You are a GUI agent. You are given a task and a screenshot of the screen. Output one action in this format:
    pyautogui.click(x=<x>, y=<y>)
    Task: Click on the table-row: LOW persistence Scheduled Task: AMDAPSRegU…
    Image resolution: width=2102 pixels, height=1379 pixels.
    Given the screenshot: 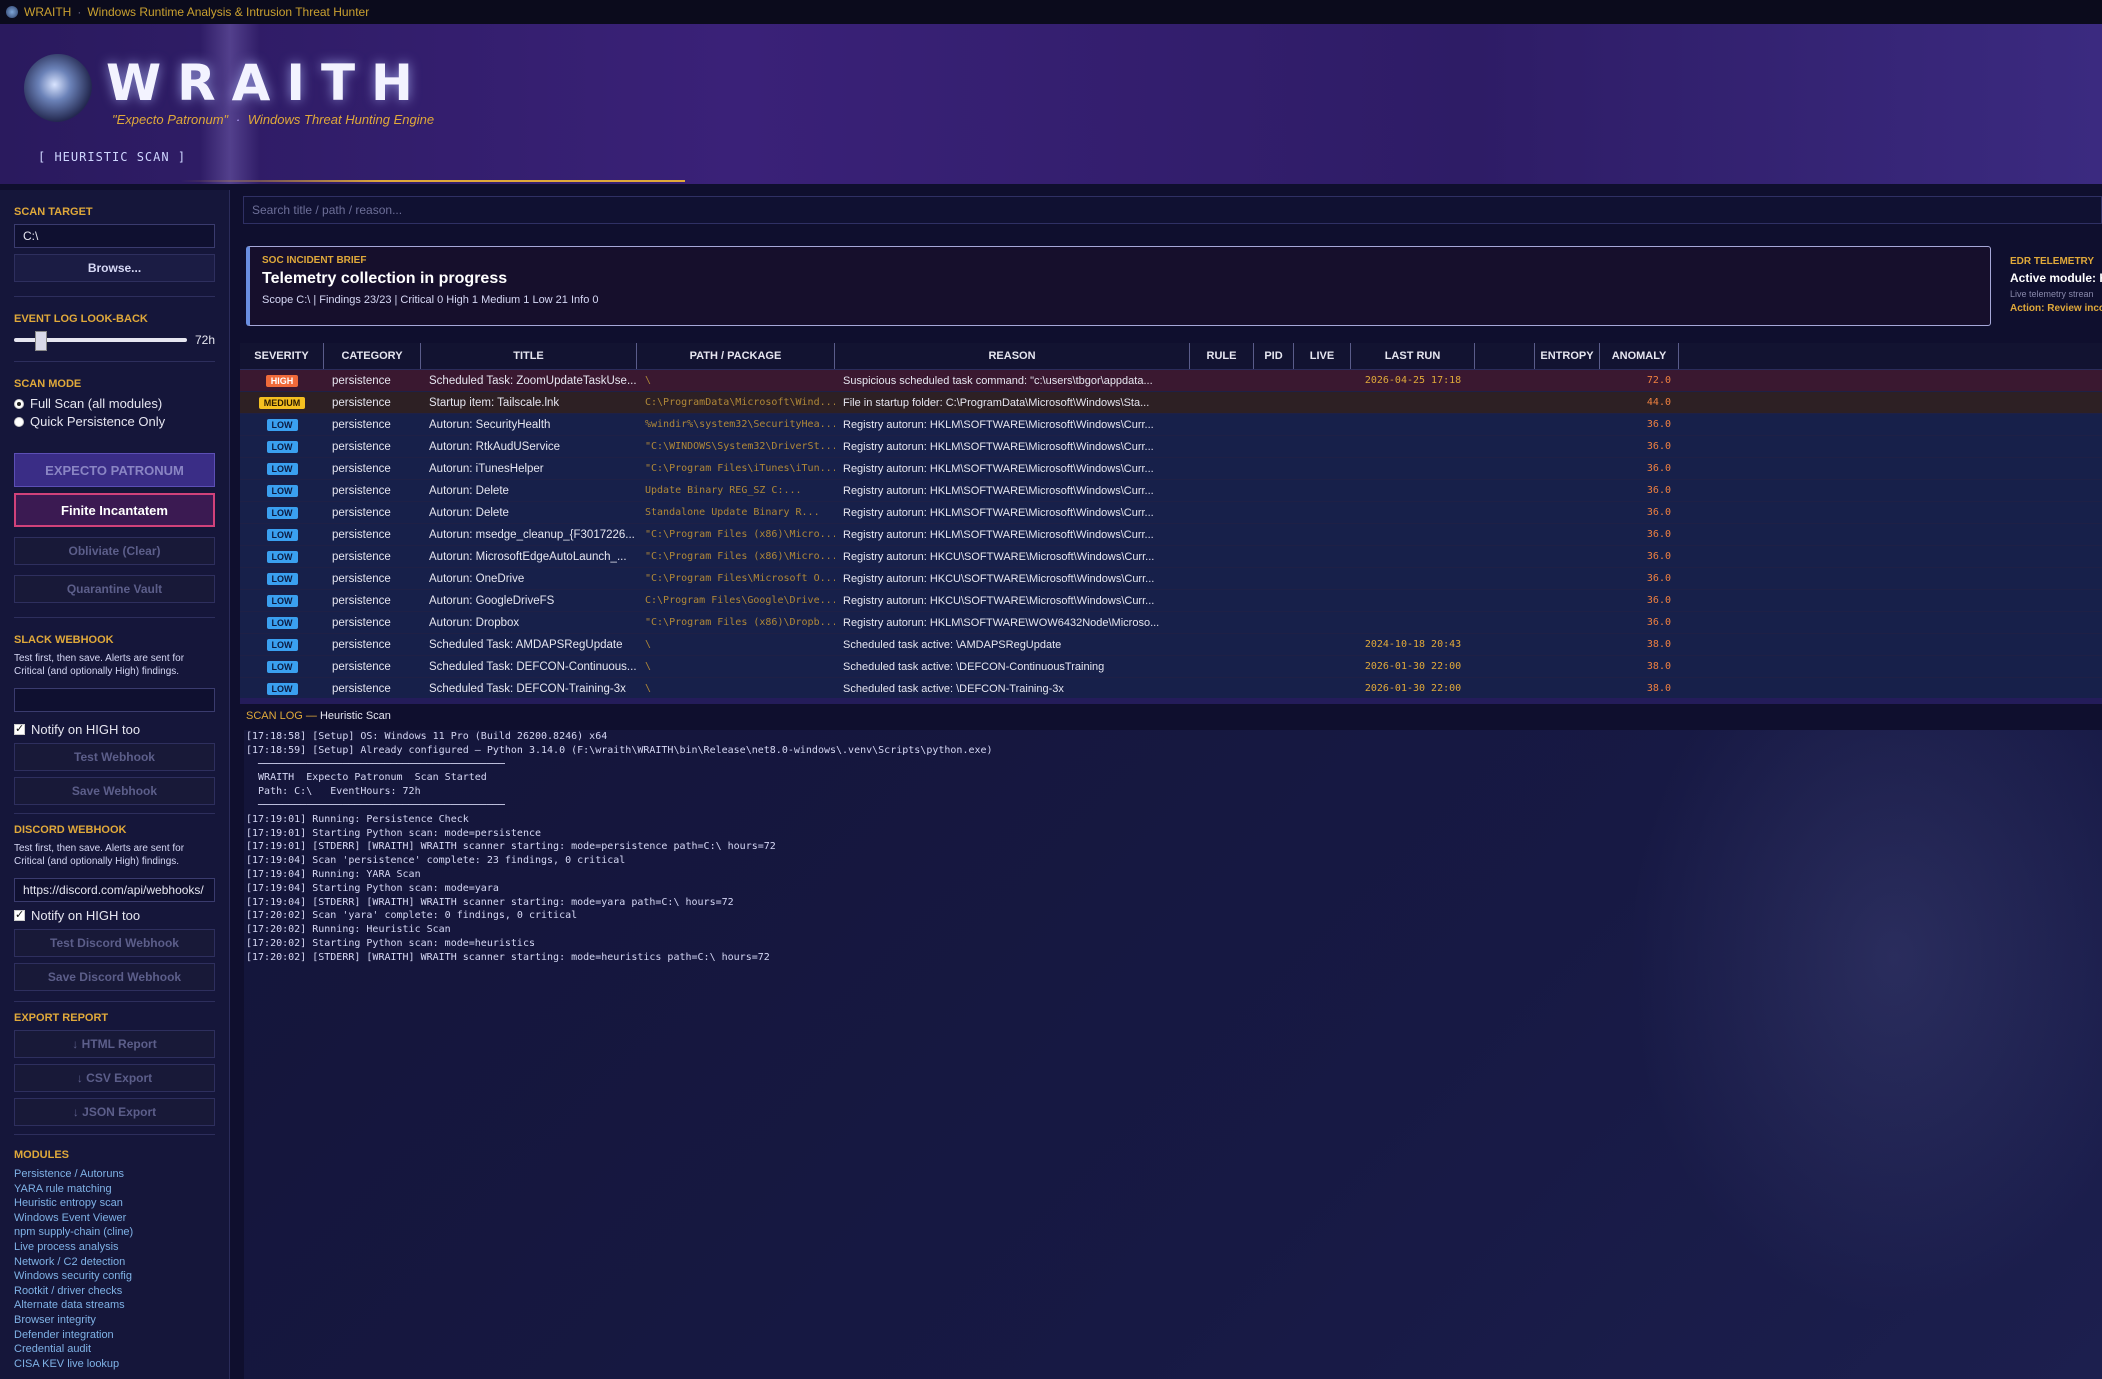 What is the action you would take?
    pyautogui.click(x=1171, y=645)
    